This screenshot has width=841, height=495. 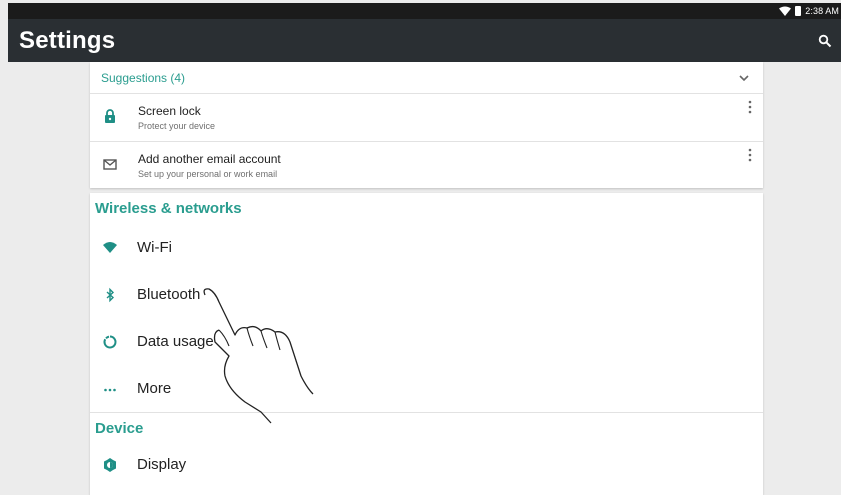 I want to click on setting-label: Wi‑Fi, so click(x=154, y=247).